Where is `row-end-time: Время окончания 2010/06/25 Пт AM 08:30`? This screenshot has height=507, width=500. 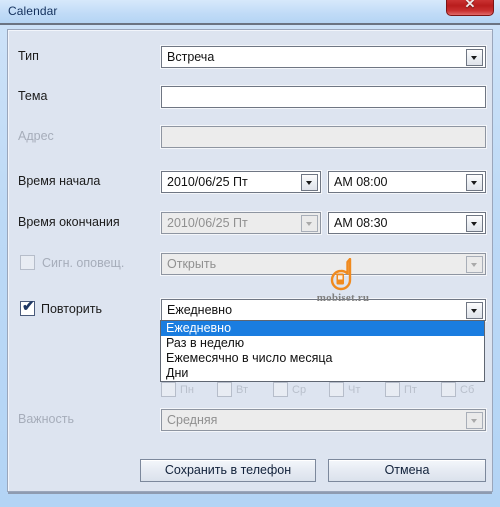 row-end-time: Время окончания 2010/06/25 Пт AM 08:30 is located at coordinates (250, 223).